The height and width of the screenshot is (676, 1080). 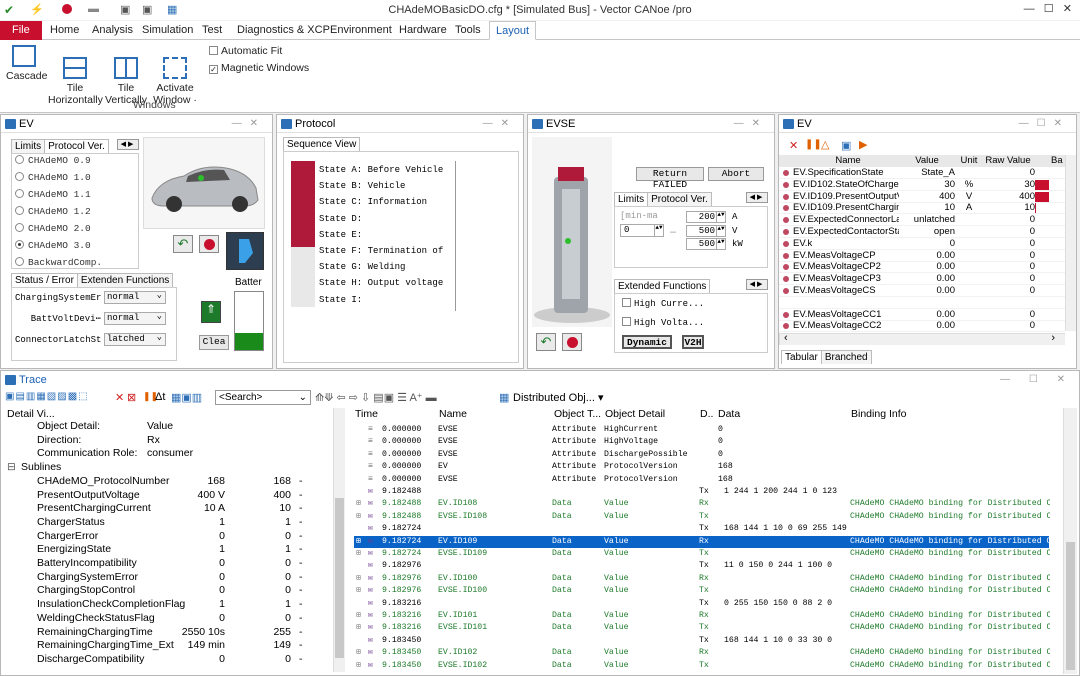 What do you see at coordinates (366, 414) in the screenshot?
I see `col-time: Time` at bounding box center [366, 414].